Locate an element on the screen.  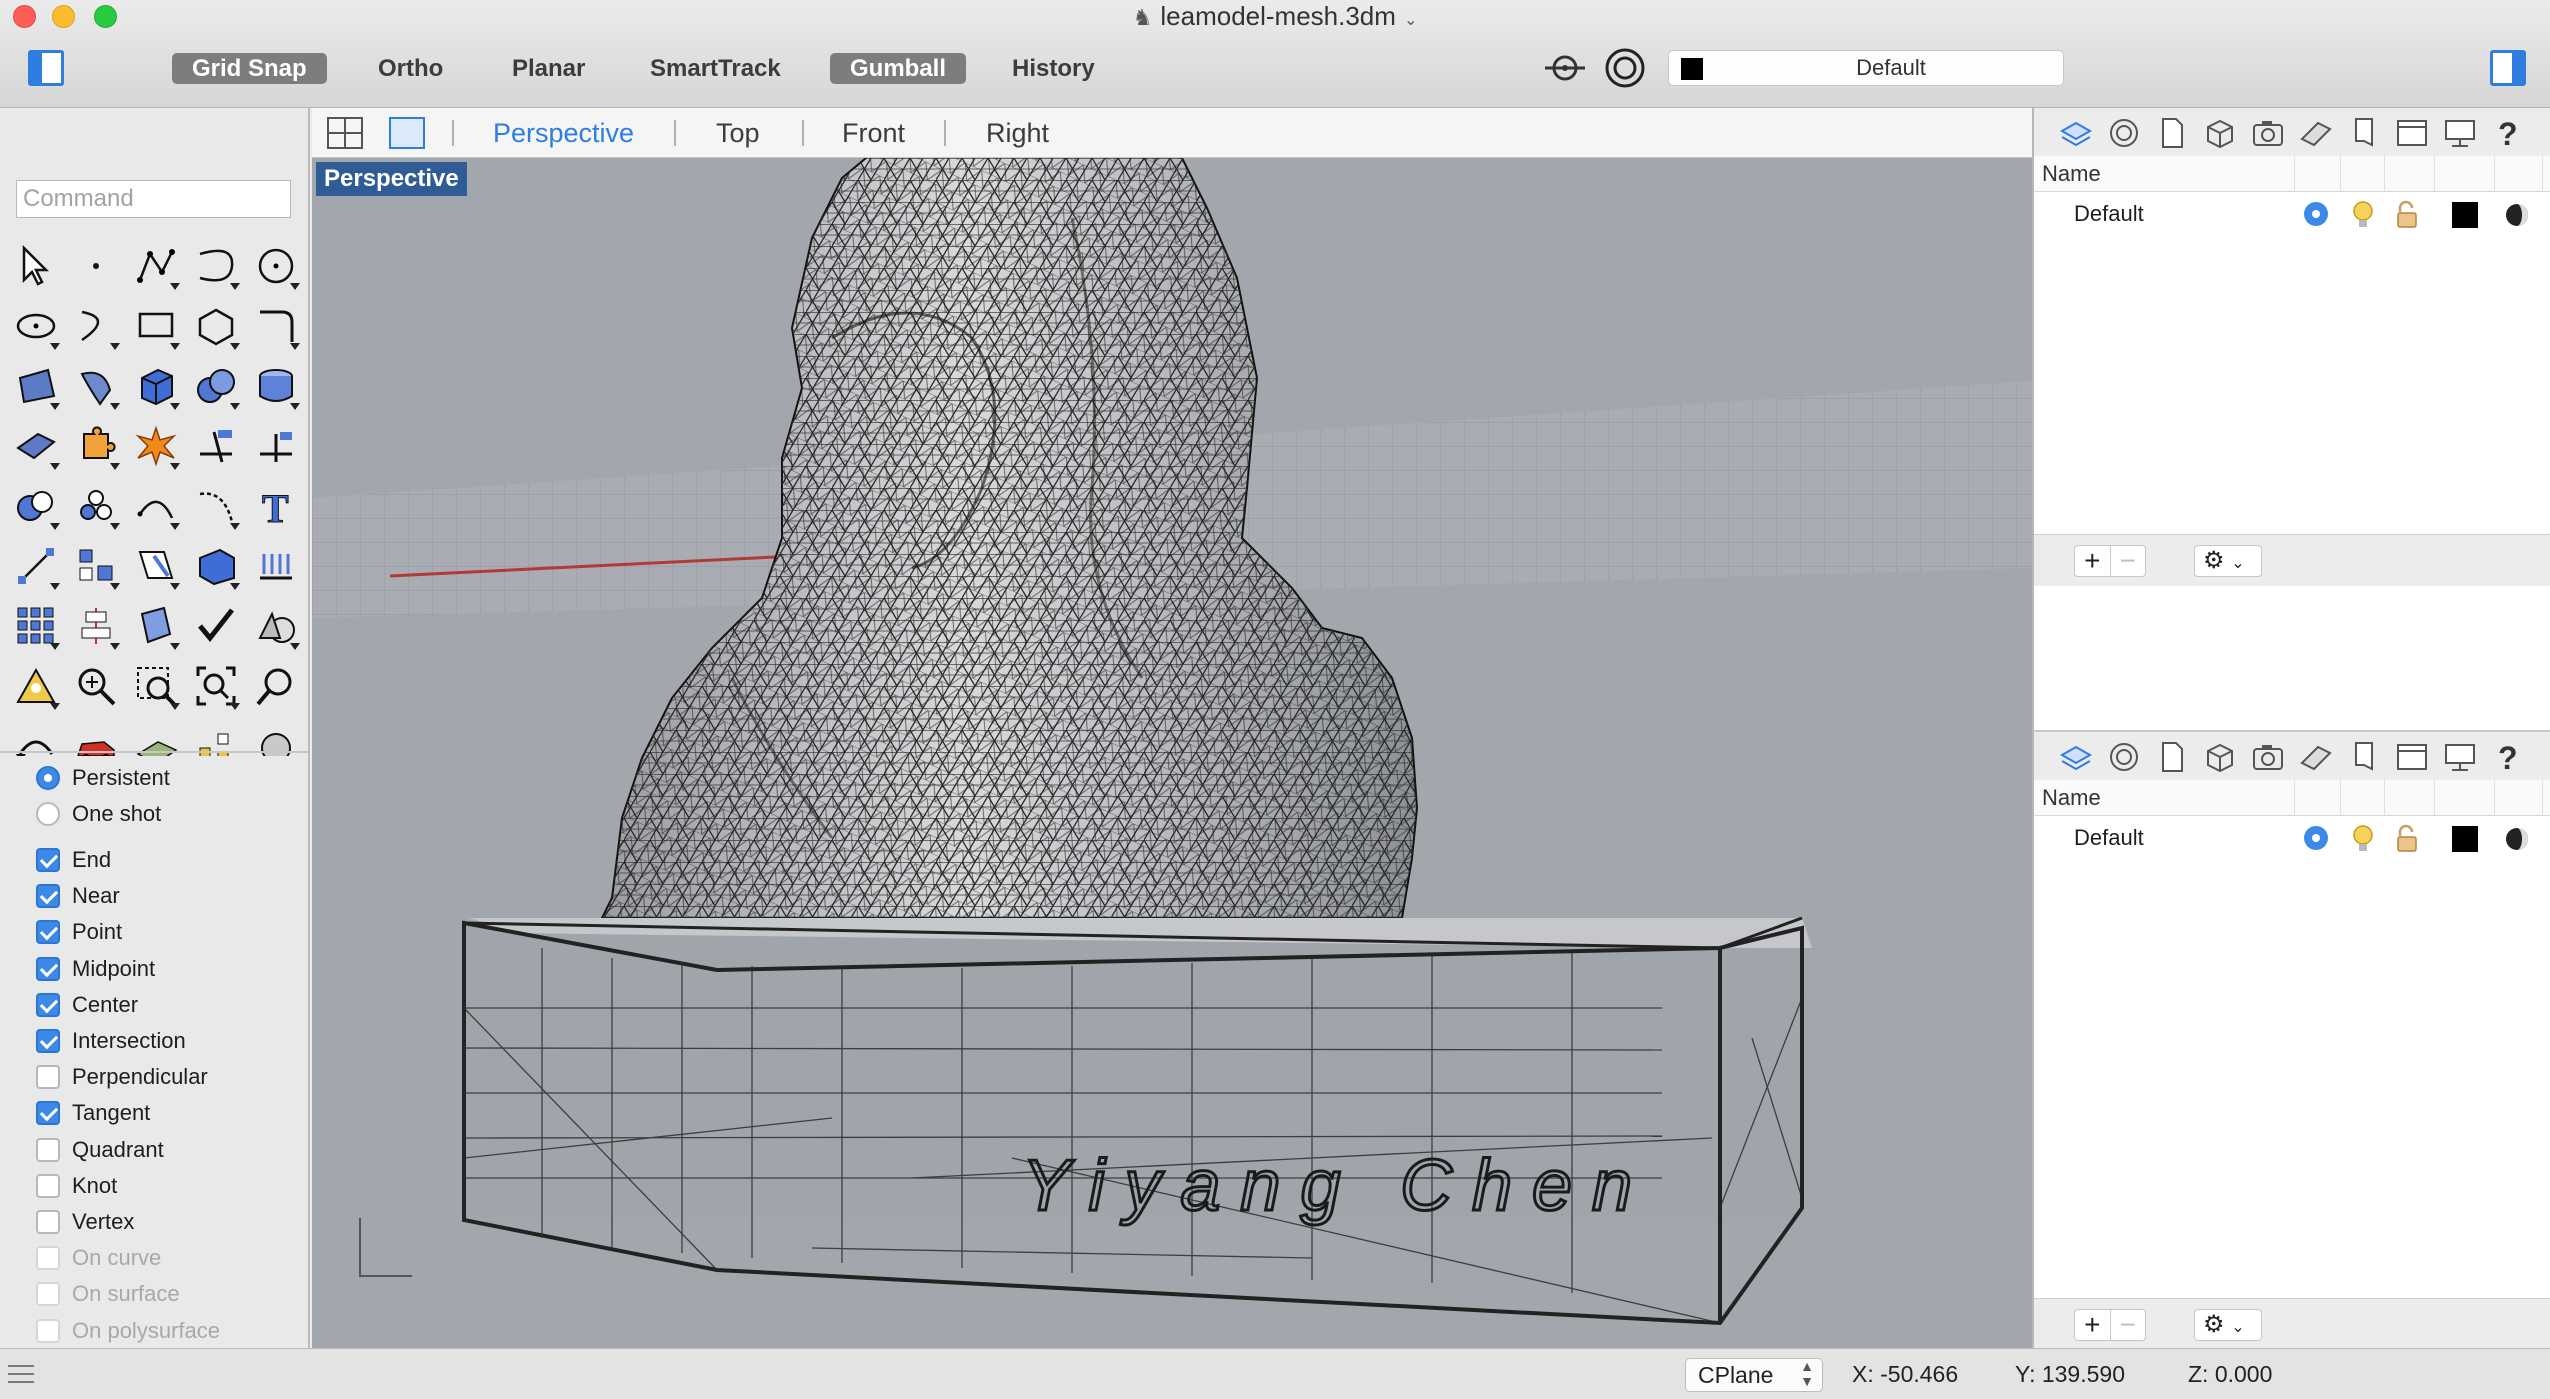
osnap-mode-one-shot: One shot is located at coordinates (98, 814).